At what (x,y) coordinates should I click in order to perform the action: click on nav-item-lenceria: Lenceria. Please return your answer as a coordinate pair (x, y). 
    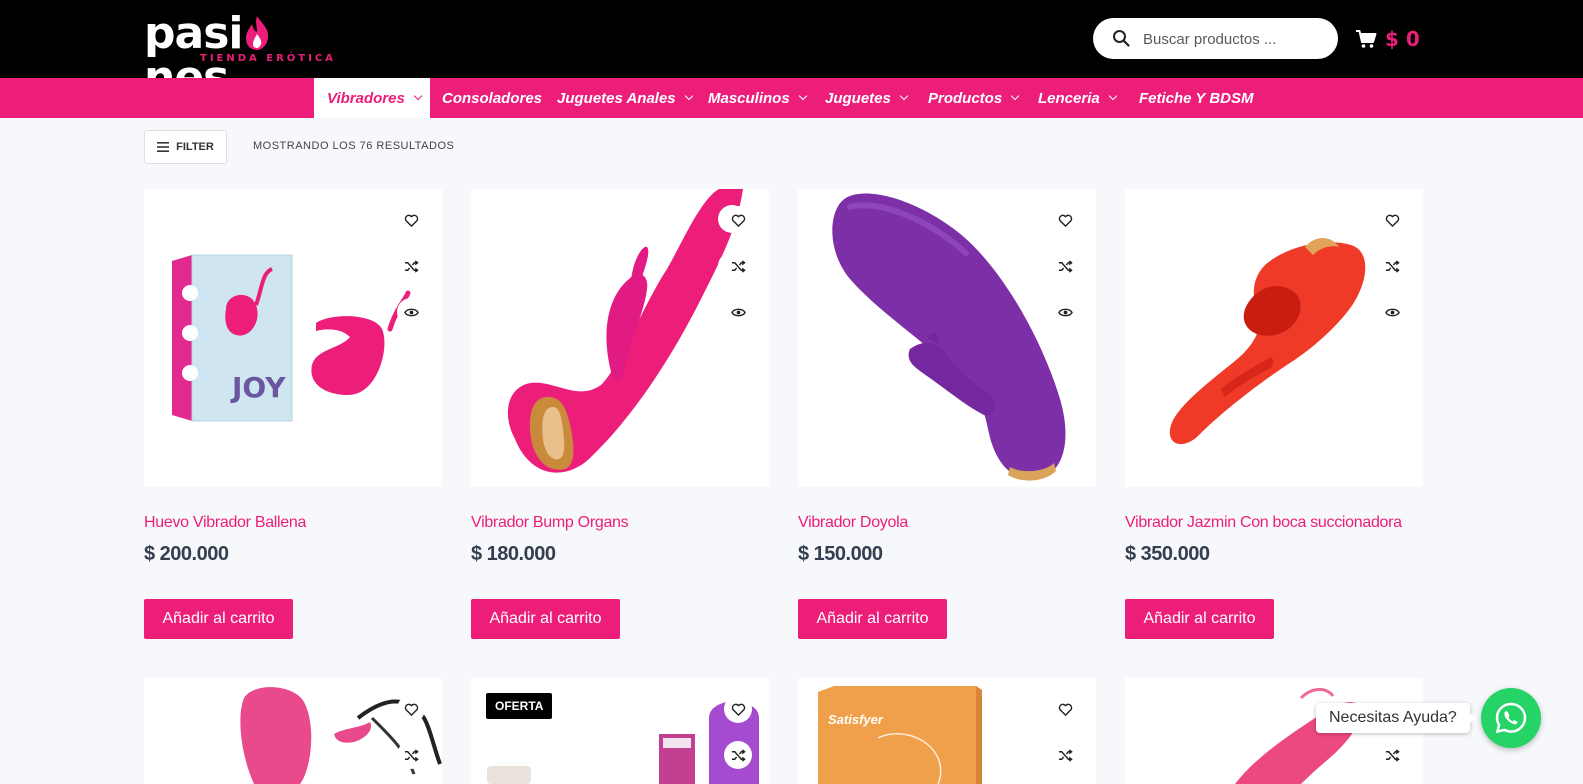
    Looking at the image, I should click on (1077, 98).